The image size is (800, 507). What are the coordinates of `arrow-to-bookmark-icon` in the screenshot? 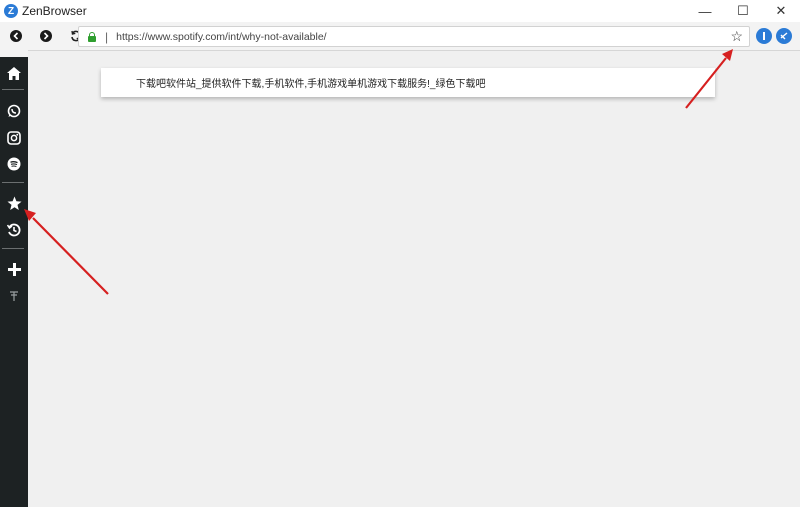 It's located at (709, 79).